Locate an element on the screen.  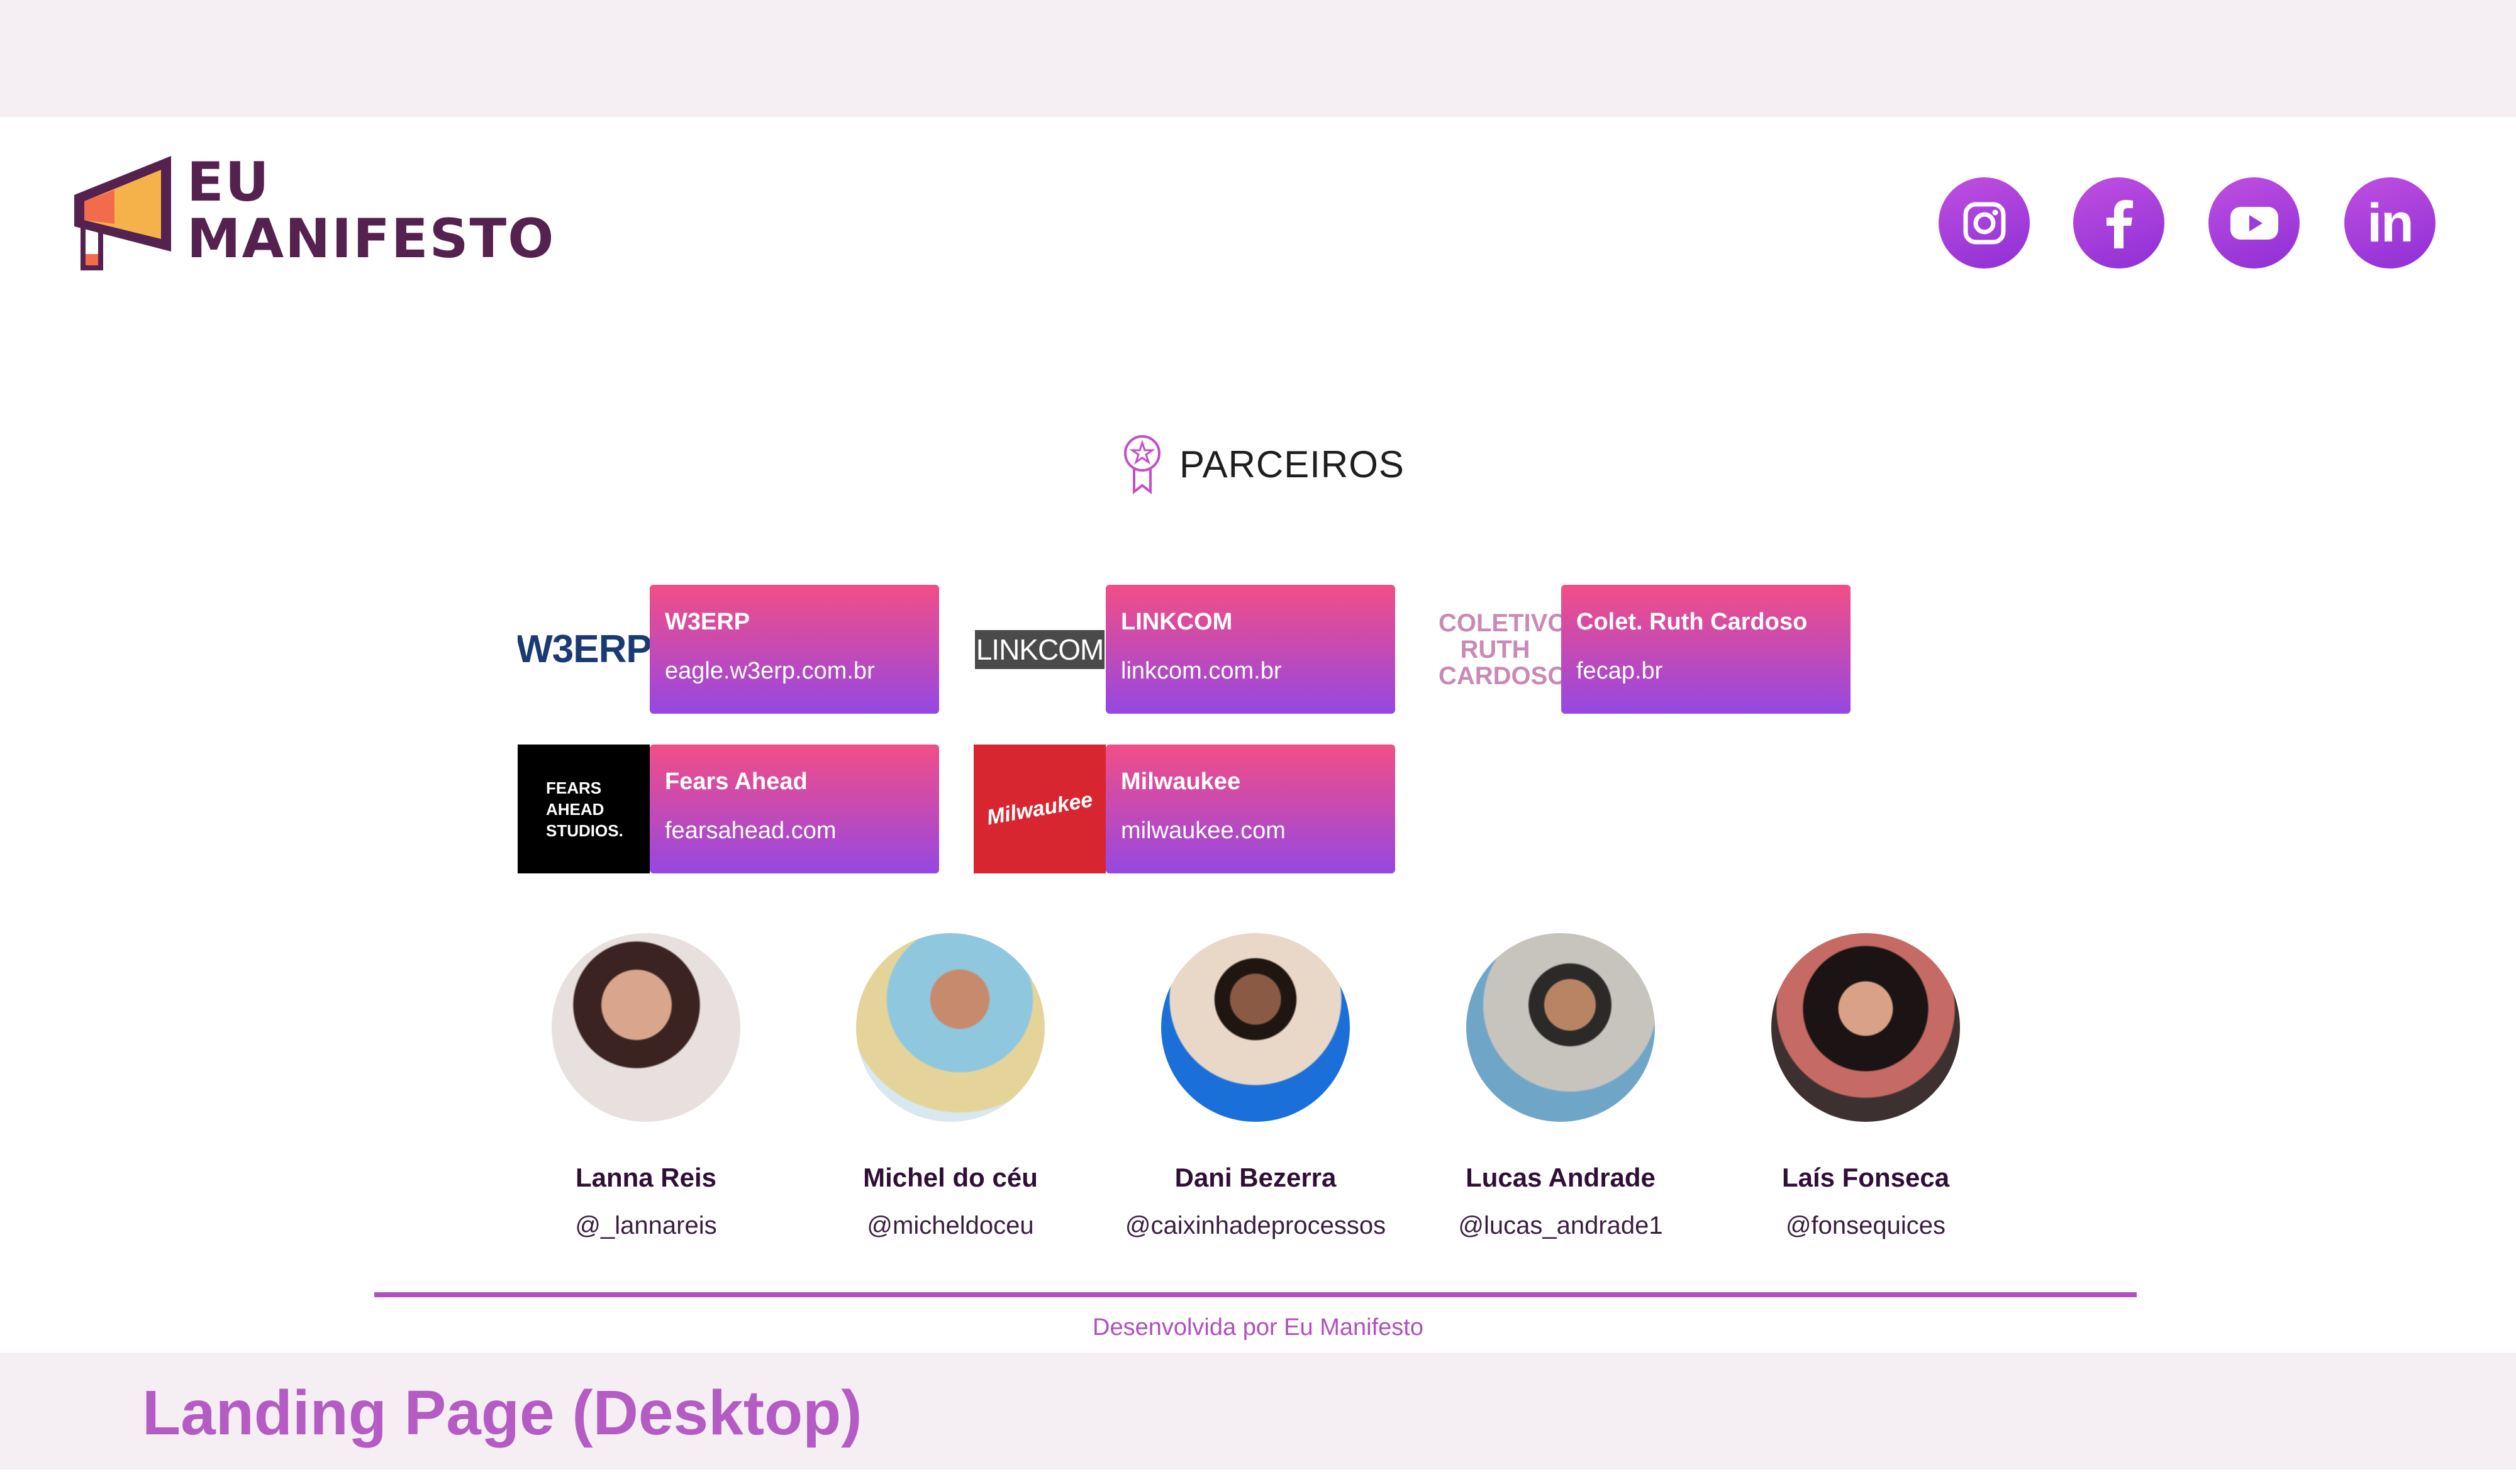
top-band is located at coordinates (1258, 58).